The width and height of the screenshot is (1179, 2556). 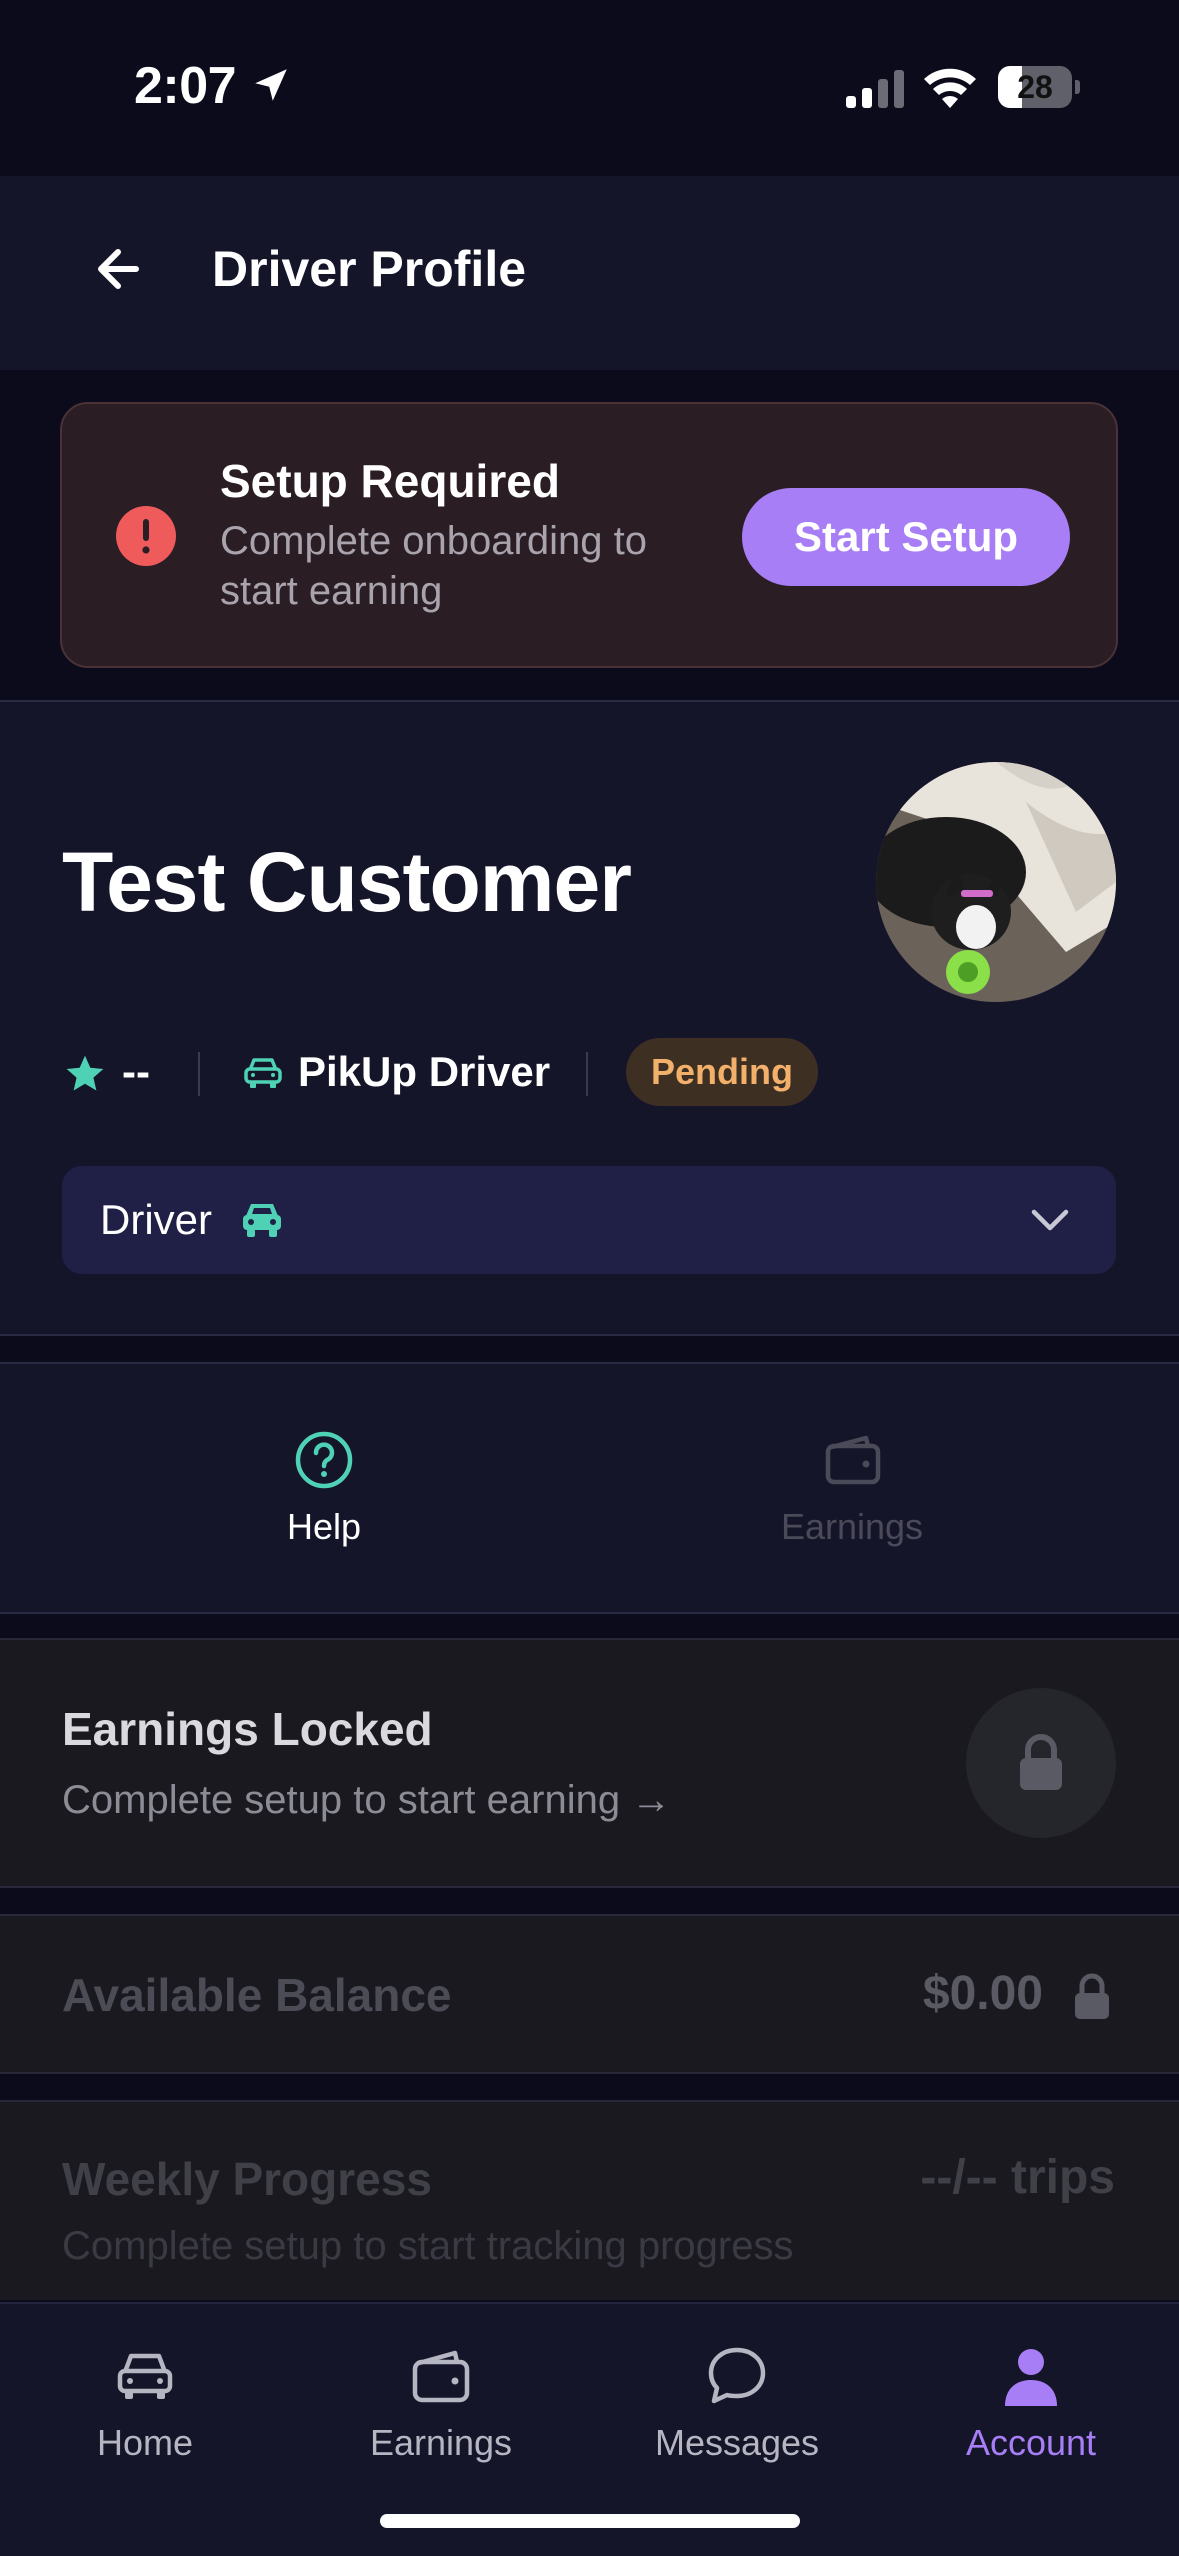 What do you see at coordinates (367, 1800) in the screenshot?
I see `earnings-locked-description: Complete setup to start earning →` at bounding box center [367, 1800].